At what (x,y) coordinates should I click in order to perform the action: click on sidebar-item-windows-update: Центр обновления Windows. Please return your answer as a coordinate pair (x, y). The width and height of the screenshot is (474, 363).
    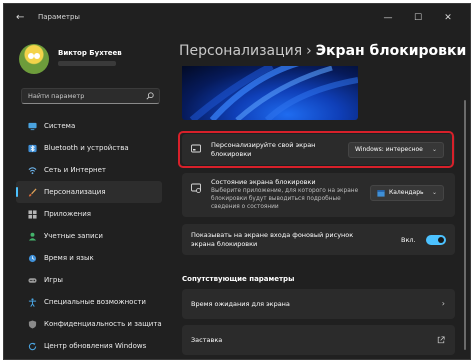
    Looking at the image, I should click on (89, 346).